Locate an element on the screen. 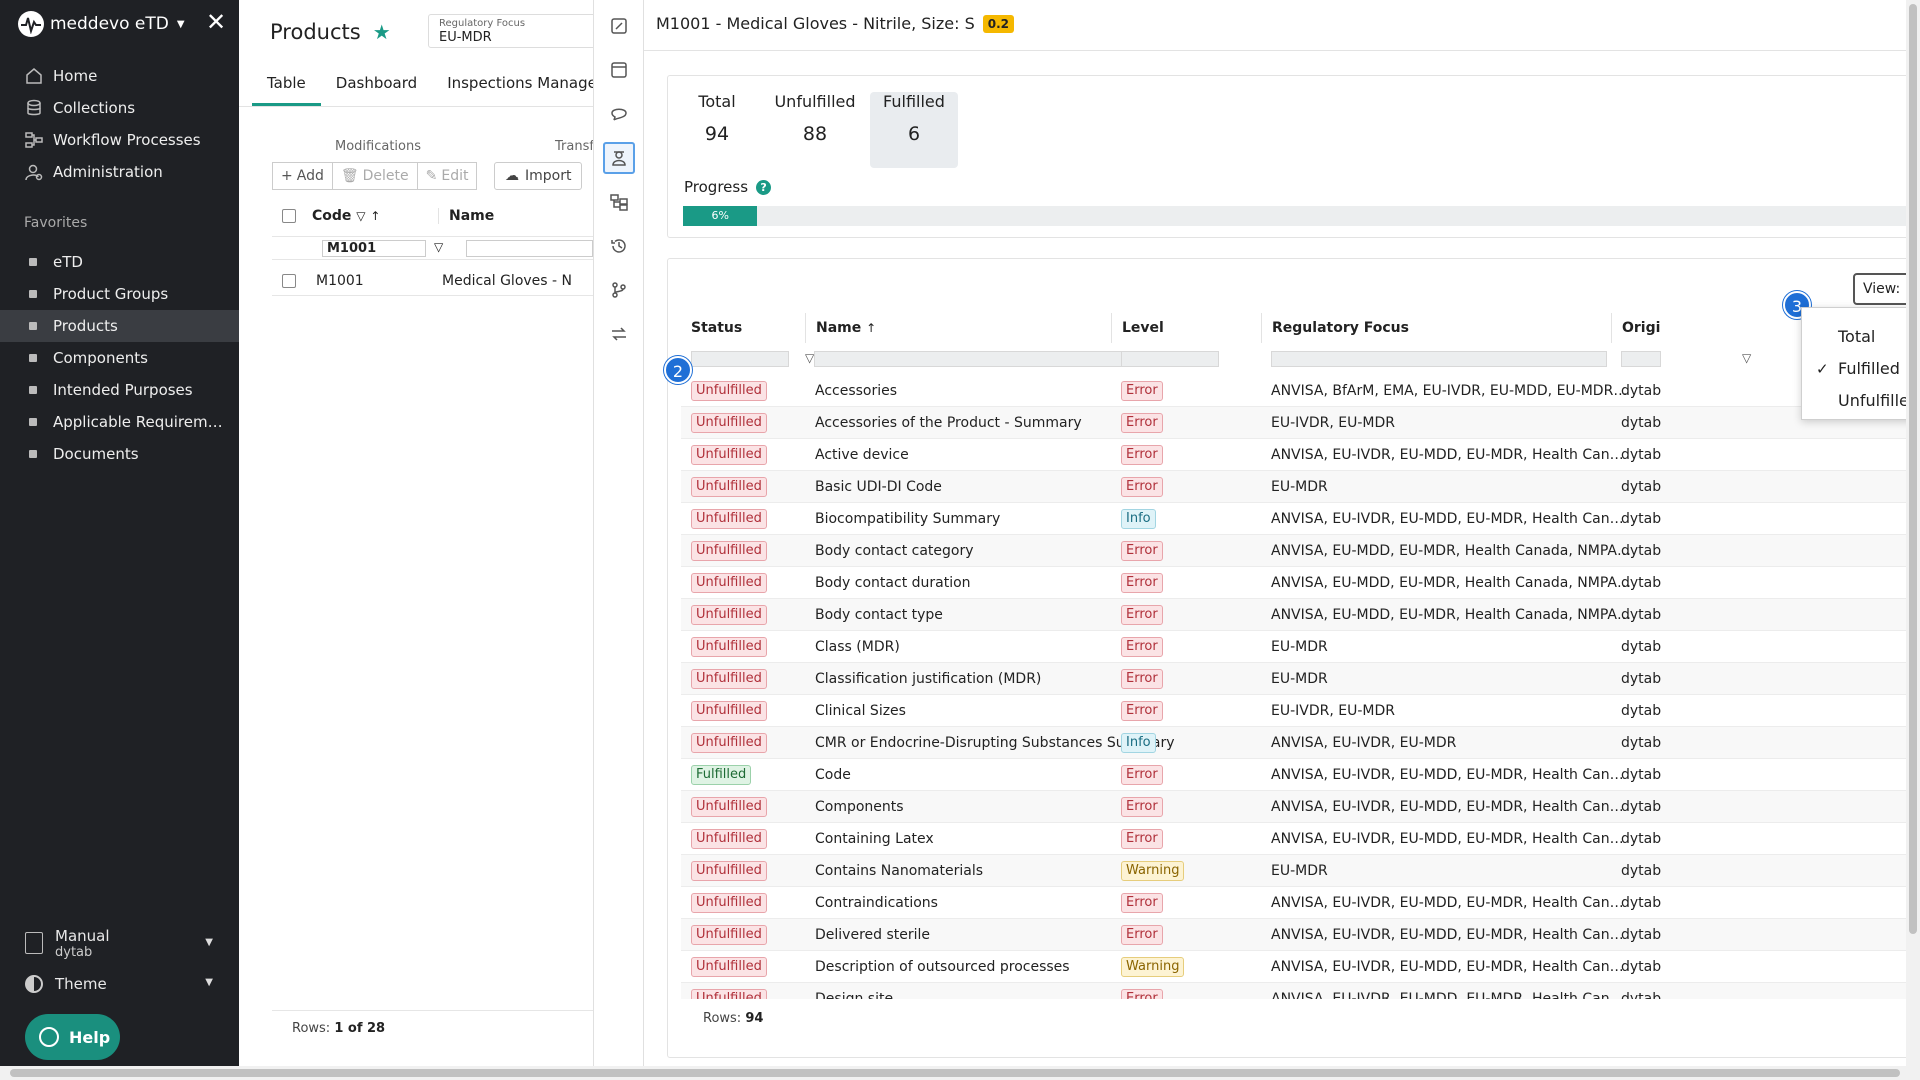 This screenshot has height=1080, width=1920. delete-button: 🗑 Delete is located at coordinates (375, 176).